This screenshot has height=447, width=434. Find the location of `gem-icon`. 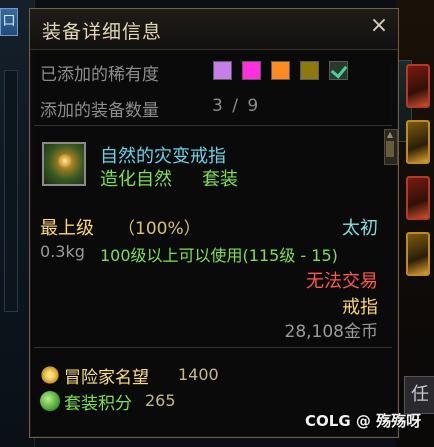

gem-icon is located at coordinates (65, 161).